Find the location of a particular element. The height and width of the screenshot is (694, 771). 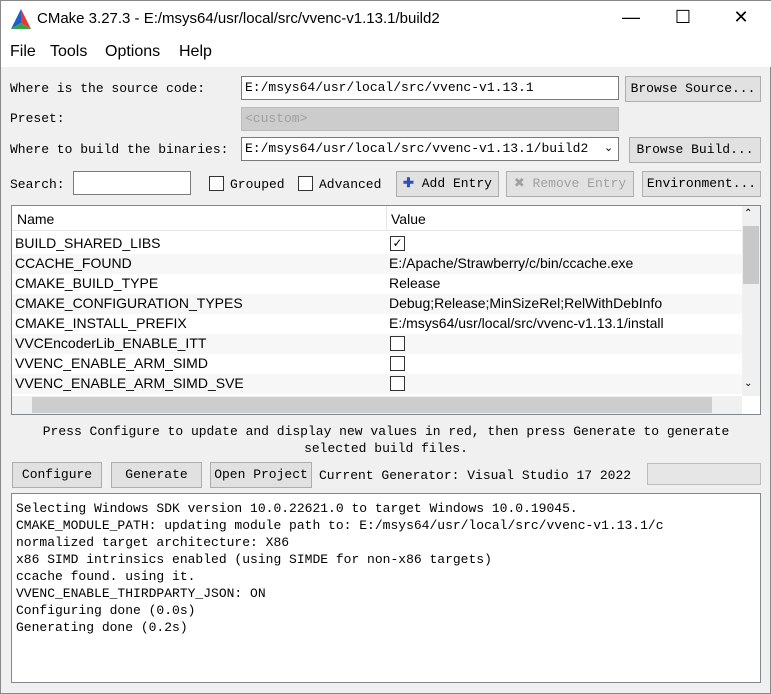

row-value: Debug;Release;MinSizeRel;RelWithDebInfo is located at coordinates (525, 303).